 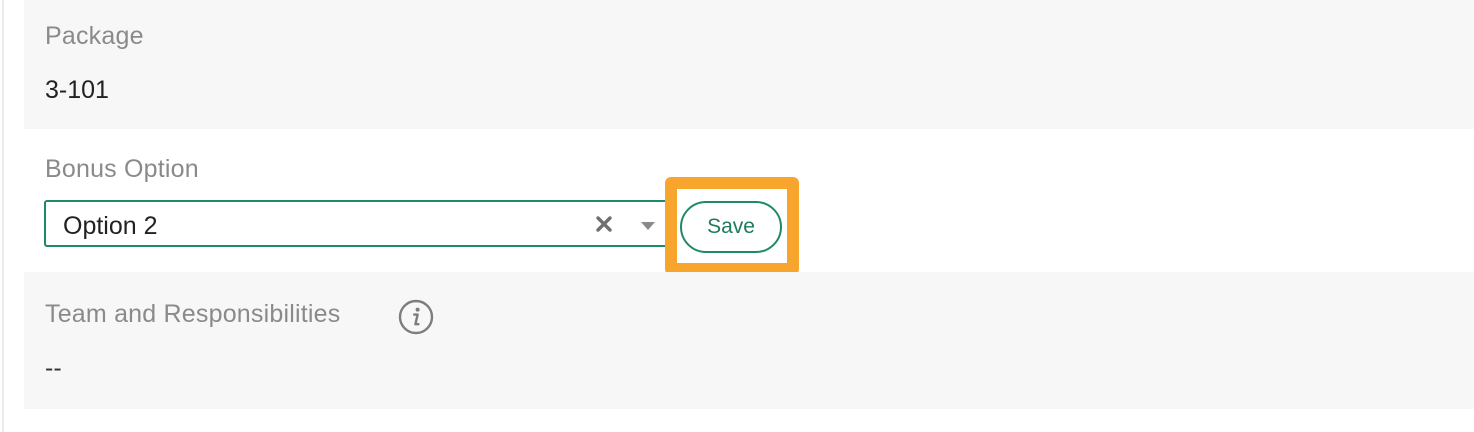 I want to click on team-responsibilities-label: Team and Responsibilities, so click(x=193, y=314).